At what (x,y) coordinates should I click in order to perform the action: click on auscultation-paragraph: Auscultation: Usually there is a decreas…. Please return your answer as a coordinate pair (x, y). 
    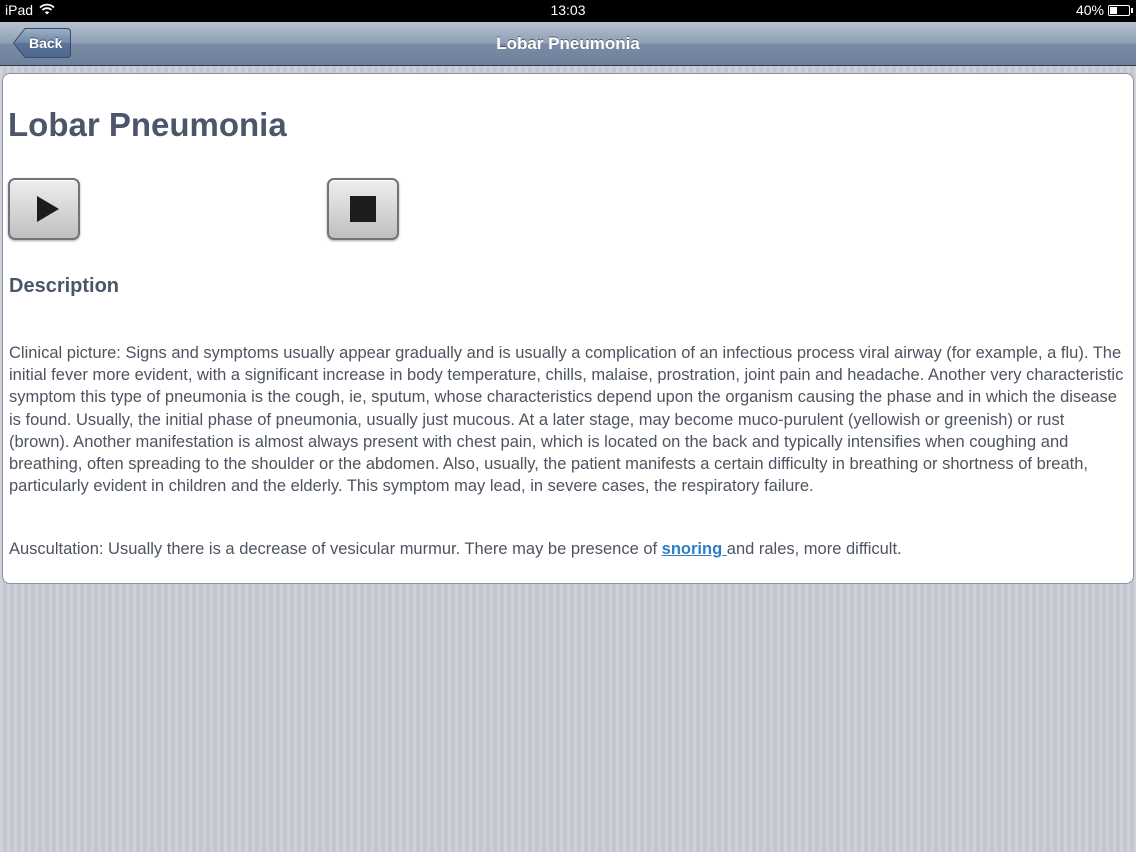
    Looking at the image, I should click on (567, 549).